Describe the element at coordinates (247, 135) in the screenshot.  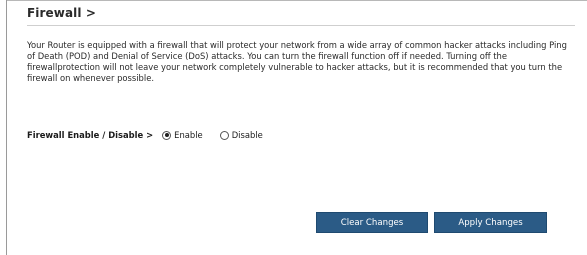
I see `disable-label: Disable` at that location.